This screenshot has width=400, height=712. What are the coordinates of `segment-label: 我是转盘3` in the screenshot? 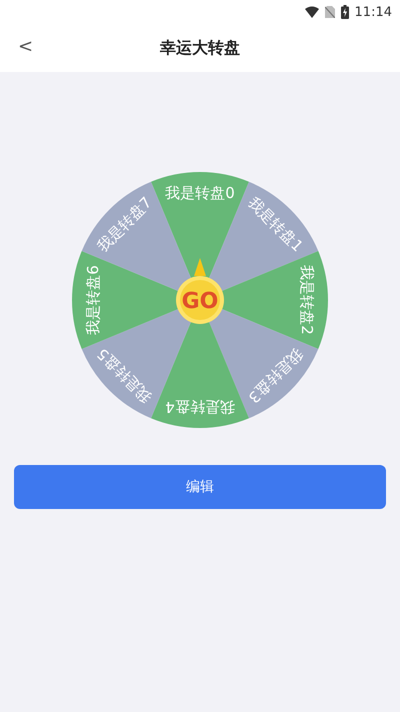 It's located at (275, 375).